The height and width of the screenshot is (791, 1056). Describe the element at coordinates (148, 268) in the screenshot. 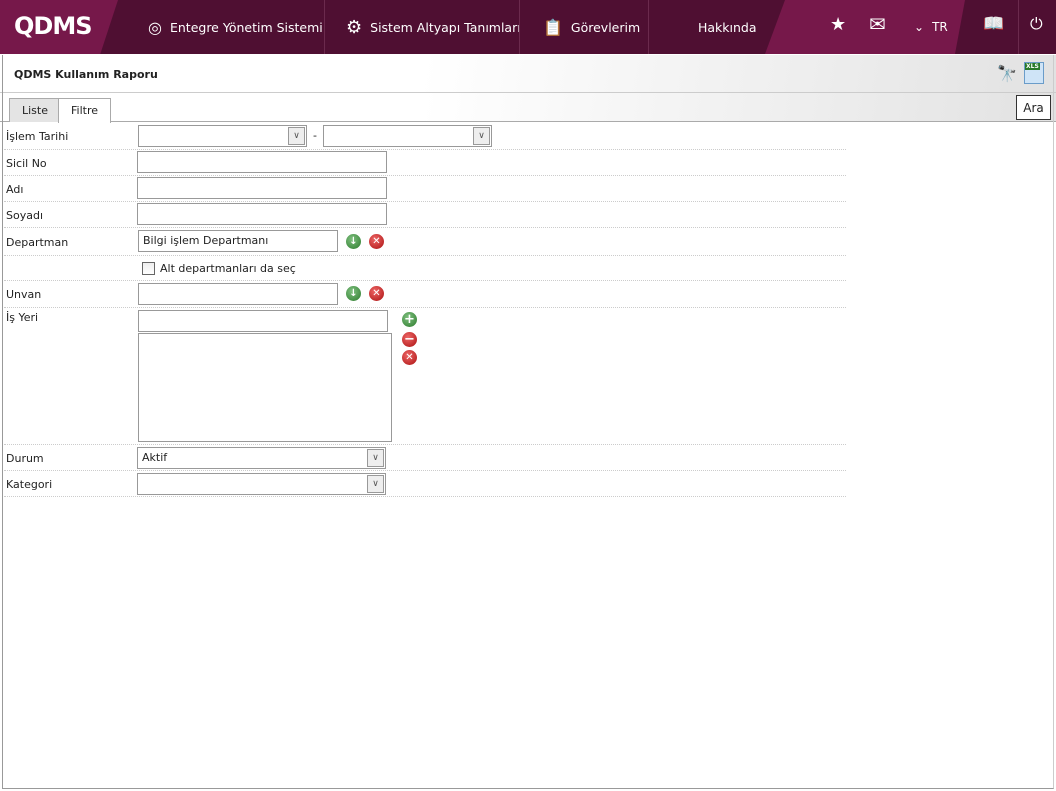

I see `alt-departman-checkbox` at that location.